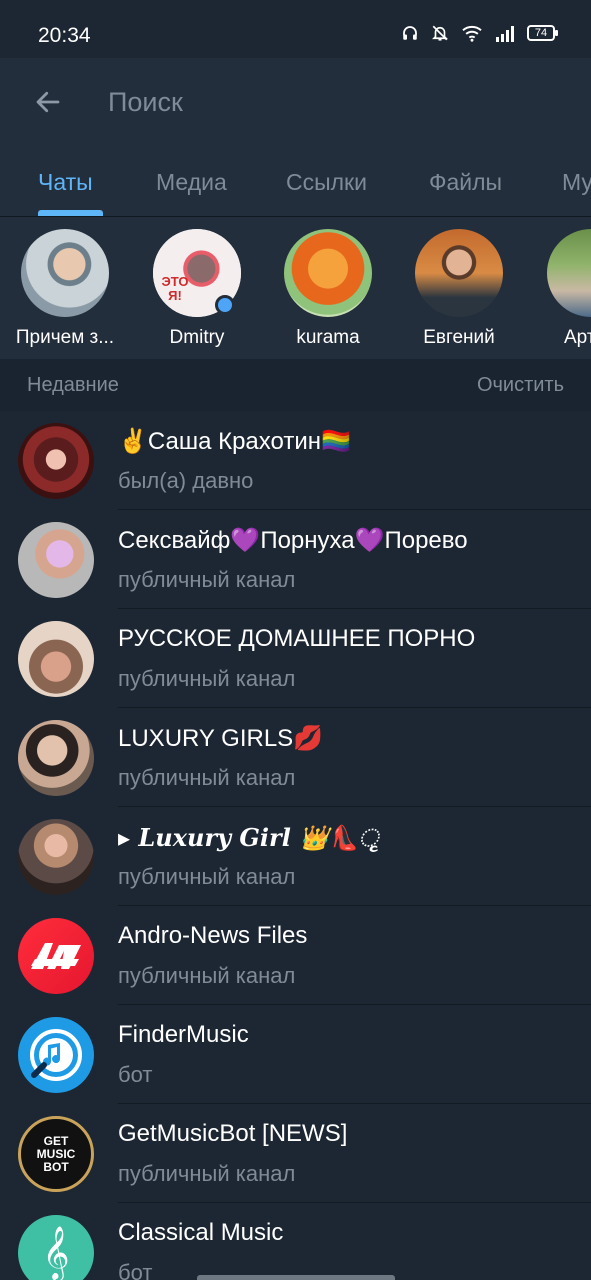  What do you see at coordinates (225, 305) in the screenshot?
I see `online-indicator` at bounding box center [225, 305].